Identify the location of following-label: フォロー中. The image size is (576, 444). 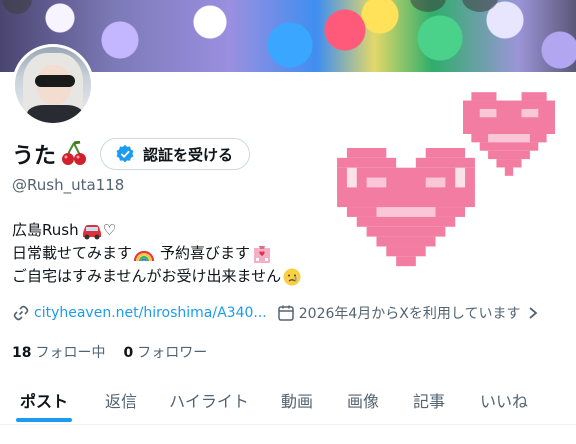
(70, 353).